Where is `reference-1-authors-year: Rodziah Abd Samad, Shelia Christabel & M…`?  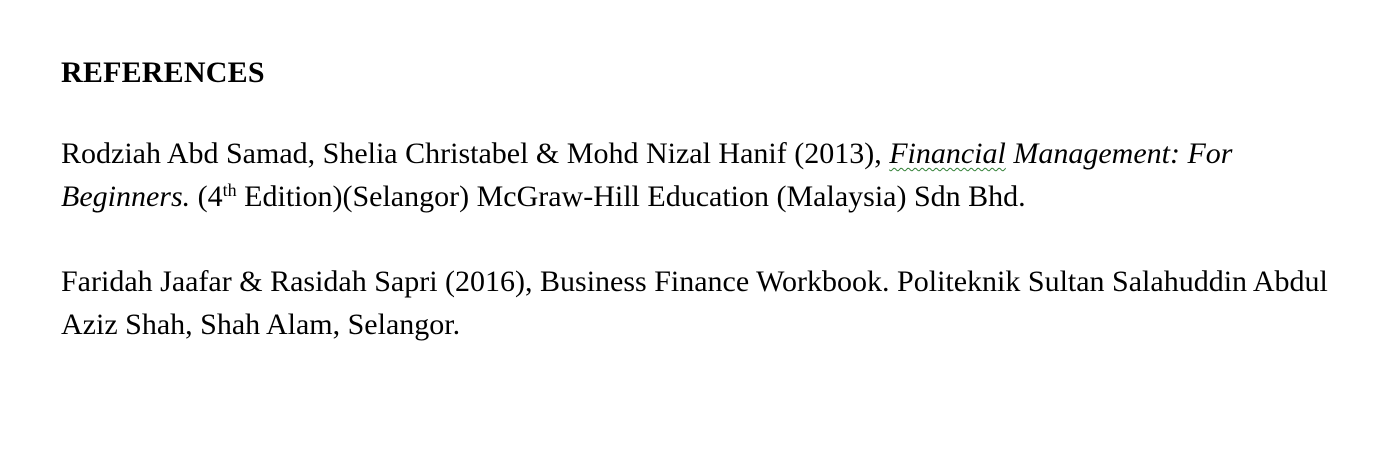
reference-1-authors-year: Rodziah Abd Samad, Shelia Christabel & M… is located at coordinates (475, 153).